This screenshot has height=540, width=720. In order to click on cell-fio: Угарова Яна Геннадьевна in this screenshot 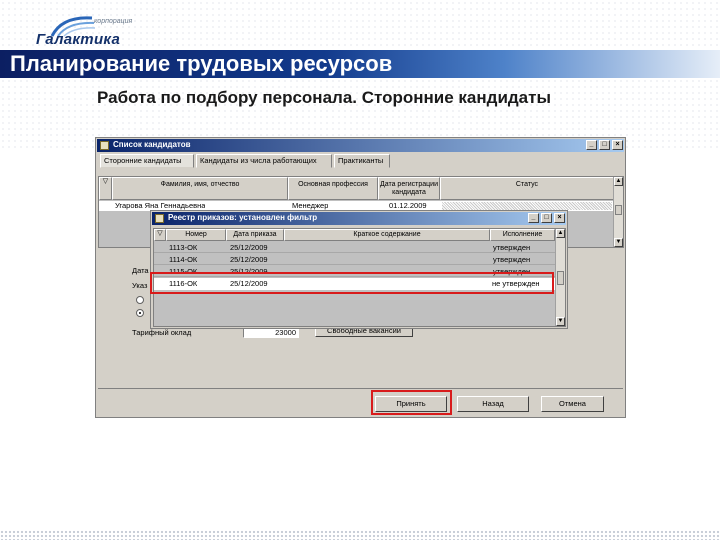, I will do `click(160, 205)`.